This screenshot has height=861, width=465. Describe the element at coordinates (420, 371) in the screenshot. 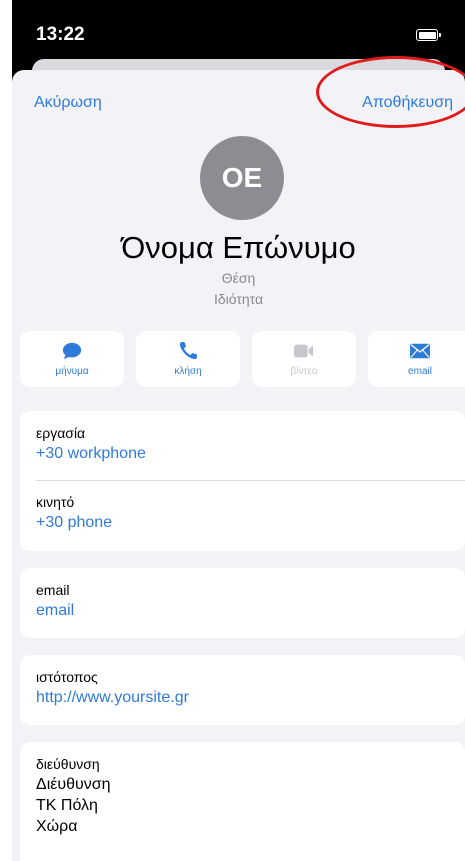

I see `email-label: email` at that location.